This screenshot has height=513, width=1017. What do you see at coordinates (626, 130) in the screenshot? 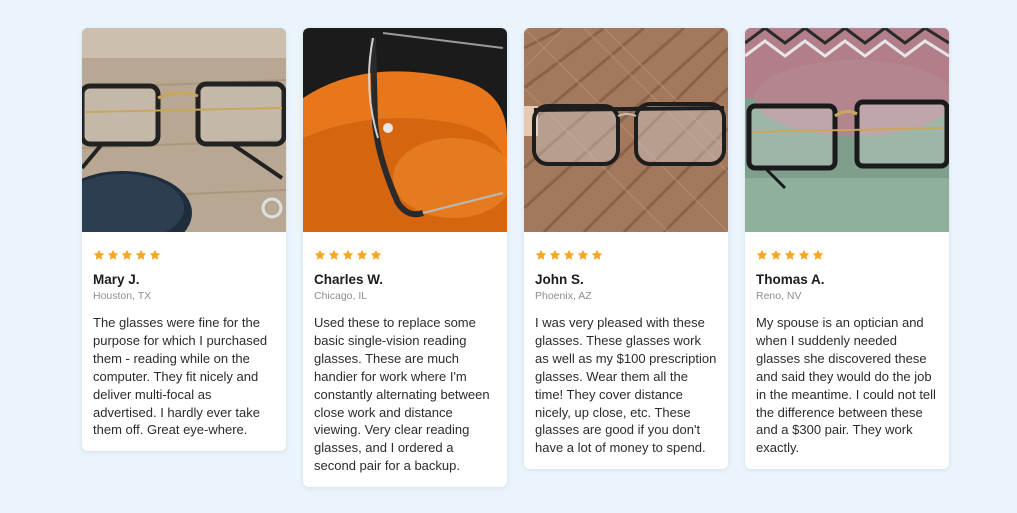
I see `glasses-held-over-tile-floor-photo` at bounding box center [626, 130].